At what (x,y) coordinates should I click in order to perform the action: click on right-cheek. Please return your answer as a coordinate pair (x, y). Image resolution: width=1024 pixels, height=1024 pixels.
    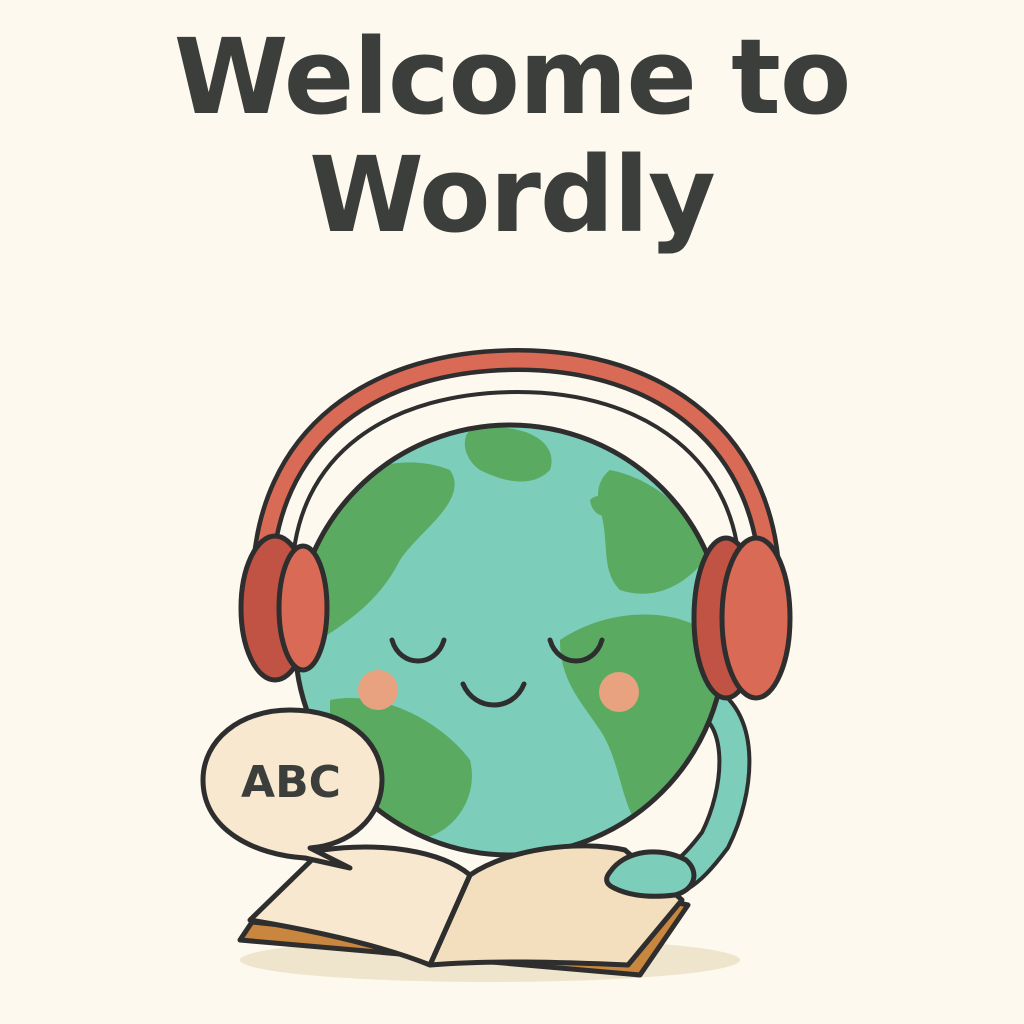
    Looking at the image, I should click on (619, 692).